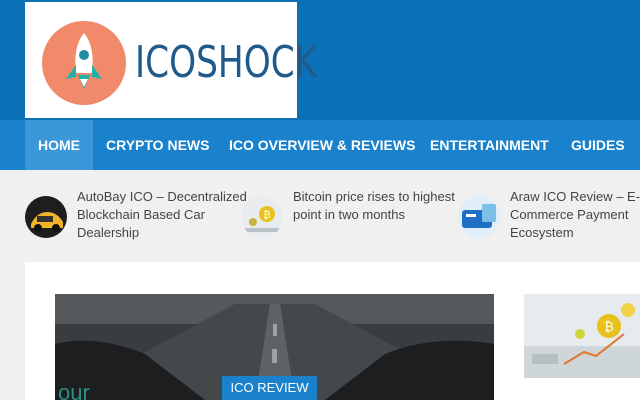 The height and width of the screenshot is (400, 640). I want to click on category-badge: ICO REVIEW, so click(269, 388).